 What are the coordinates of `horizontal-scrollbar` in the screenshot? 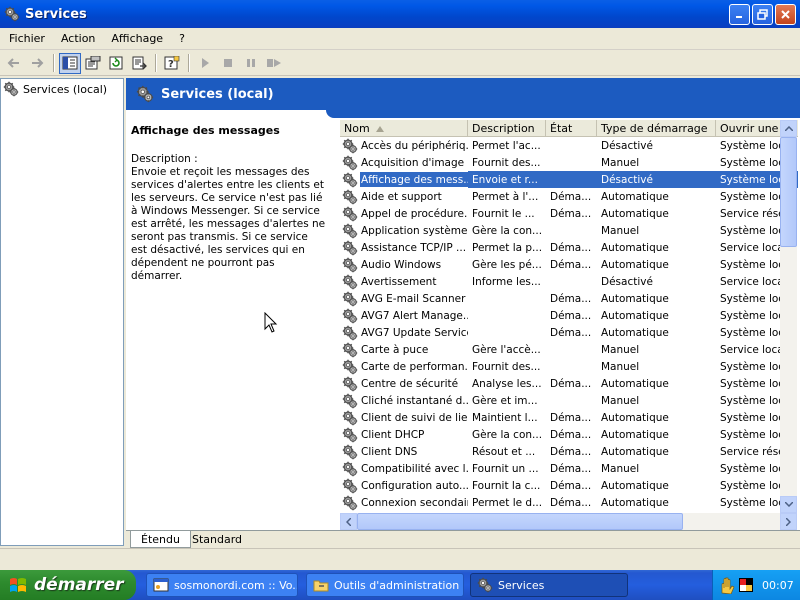 It's located at (568, 521).